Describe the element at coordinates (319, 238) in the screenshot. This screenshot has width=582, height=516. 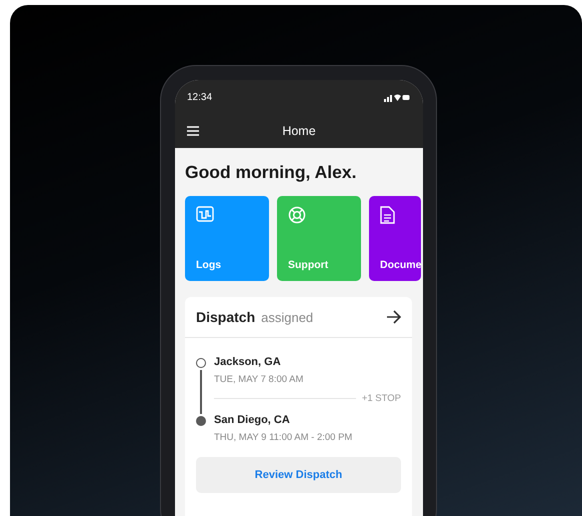
I see `shortcut-tile: Support` at that location.